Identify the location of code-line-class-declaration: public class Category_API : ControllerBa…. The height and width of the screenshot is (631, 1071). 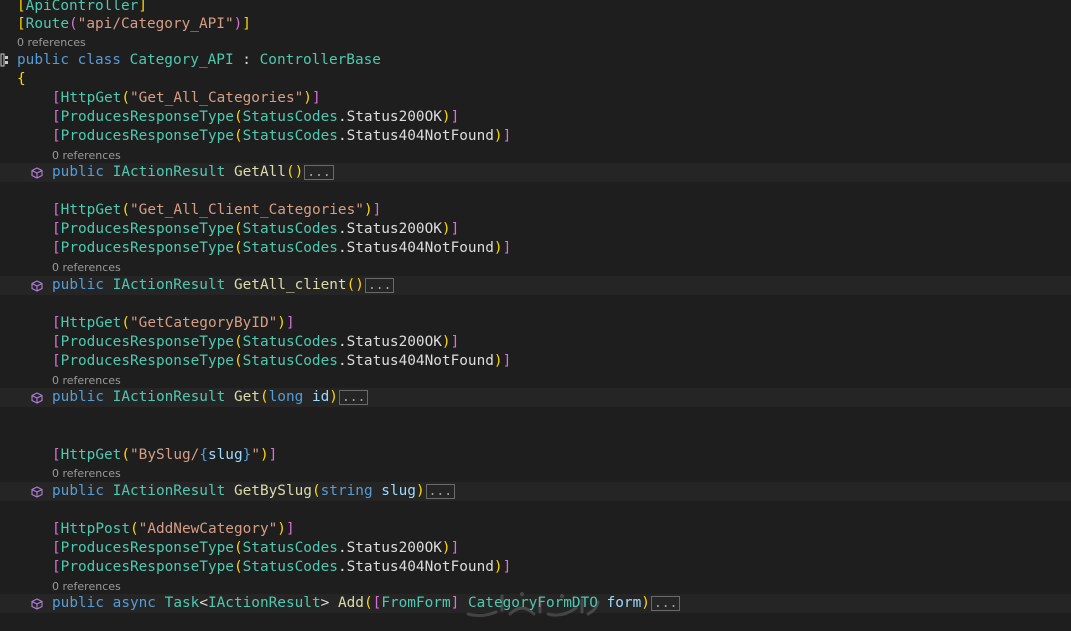
(199, 60).